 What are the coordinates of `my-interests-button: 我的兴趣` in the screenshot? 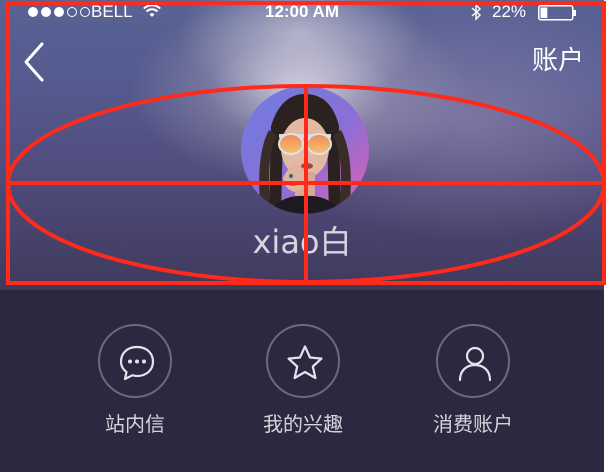 It's located at (303, 384).